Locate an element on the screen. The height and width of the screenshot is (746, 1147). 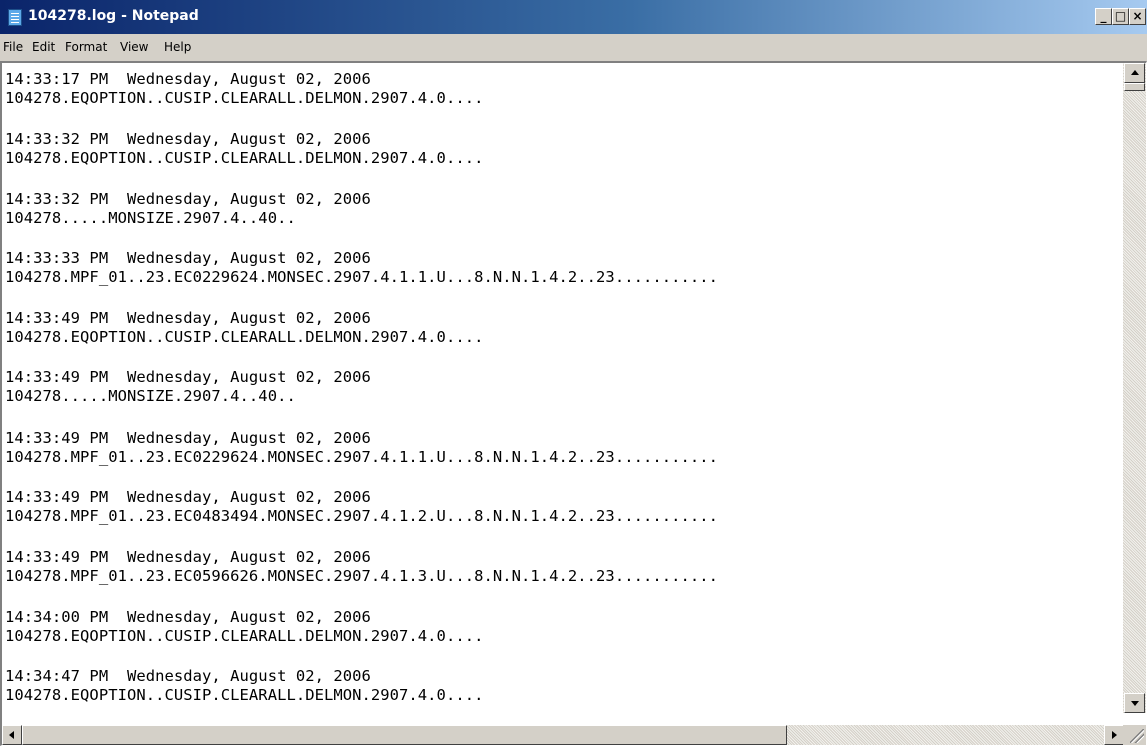
log-timestamp: 14:34:47 PM Wednesday, August 02, 2006 is located at coordinates (188, 676).